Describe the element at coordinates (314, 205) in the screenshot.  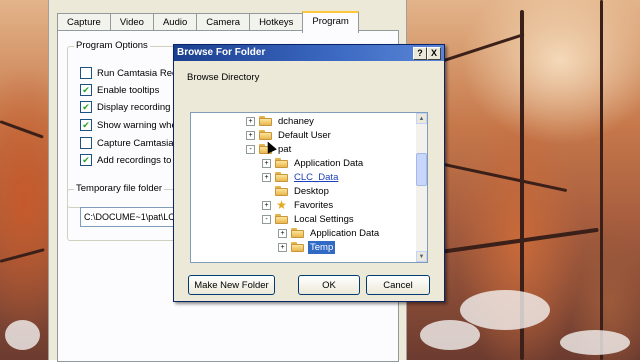
I see `tree-node-label: Favorites` at that location.